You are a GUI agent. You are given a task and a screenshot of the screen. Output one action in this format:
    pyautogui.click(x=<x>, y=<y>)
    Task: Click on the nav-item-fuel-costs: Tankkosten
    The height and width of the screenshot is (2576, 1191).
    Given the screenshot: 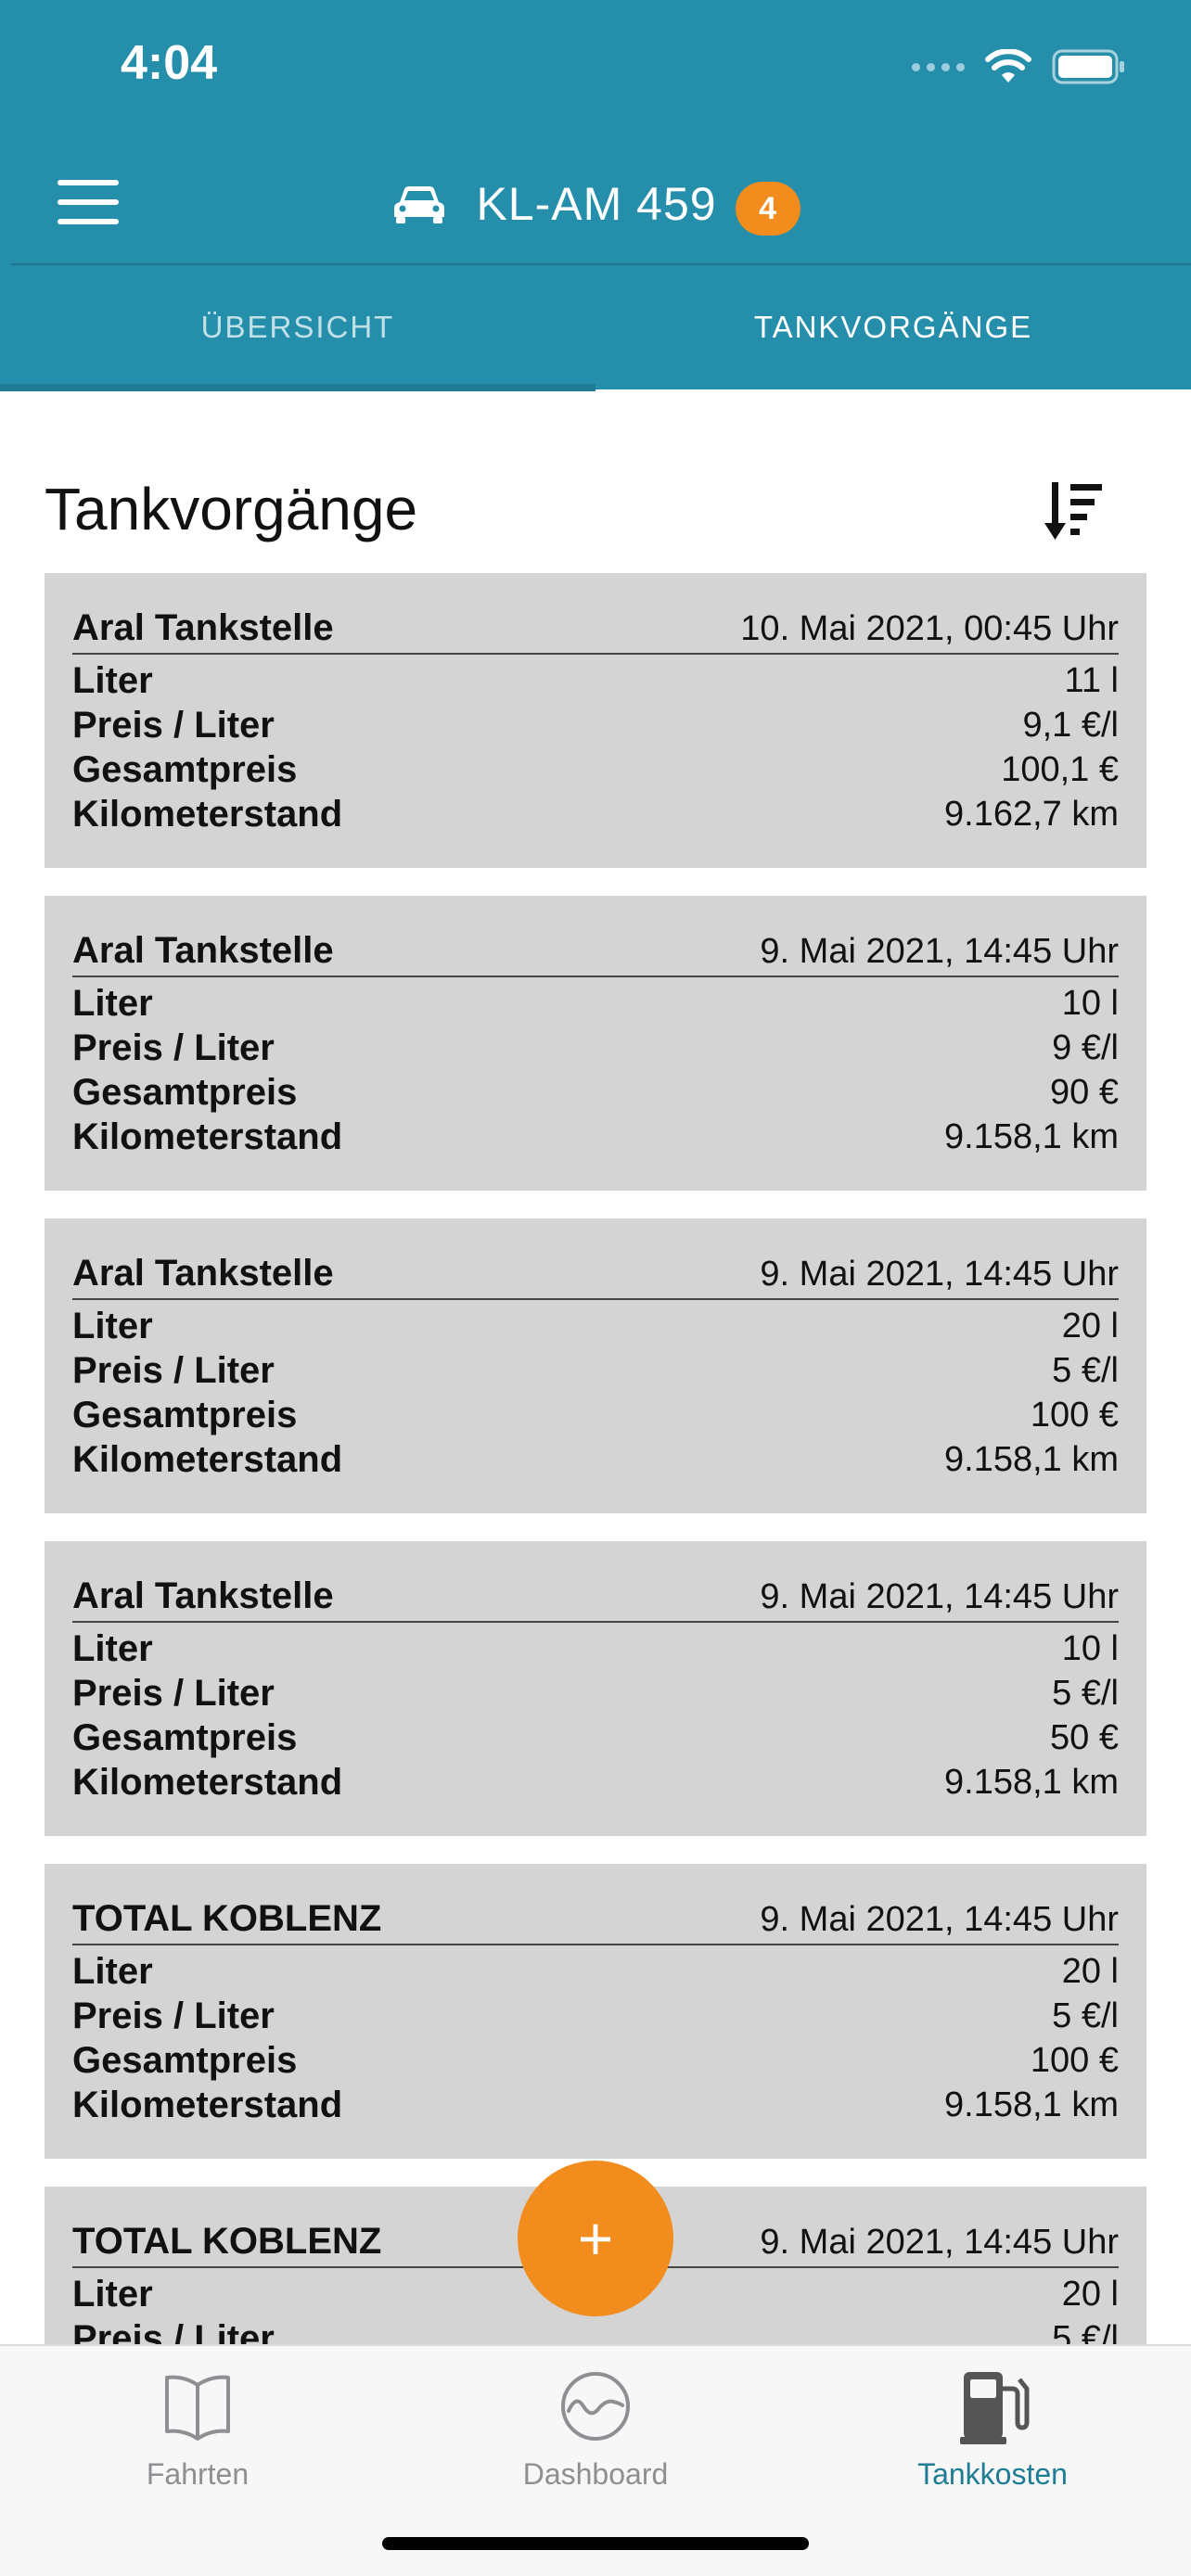 What is the action you would take?
    pyautogui.click(x=992, y=2428)
    